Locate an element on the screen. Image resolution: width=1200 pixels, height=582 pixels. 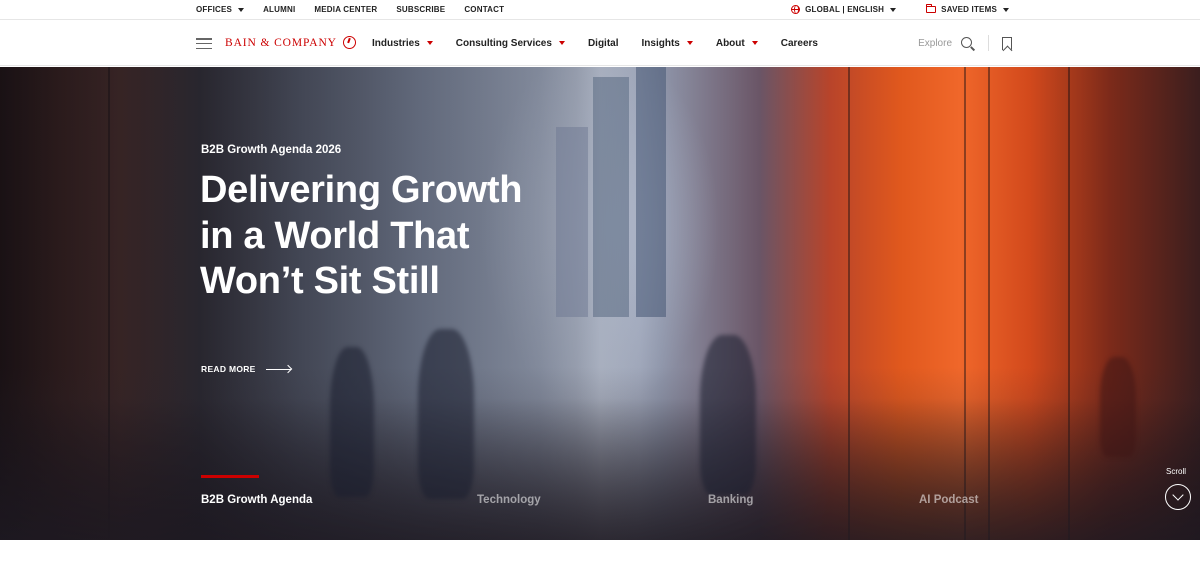
hamburger-icon is located at coordinates (204, 44).